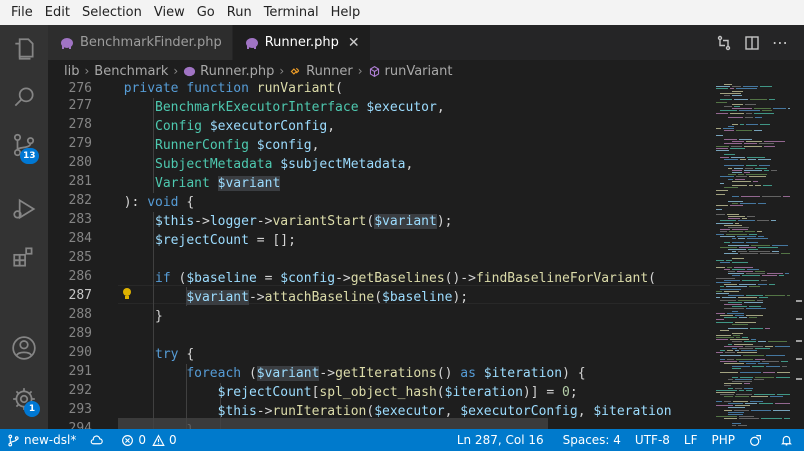 The height and width of the screenshot is (451, 804). I want to click on tab-benchmarkfinder: BenchmarkFinder.php, so click(140, 42).